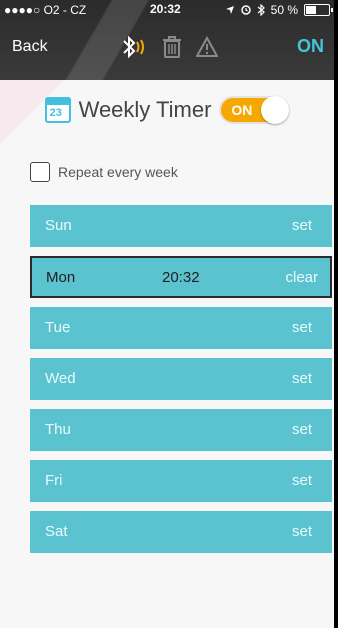 This screenshot has width=338, height=628. What do you see at coordinates (55, 113) in the screenshot?
I see `calendar-day: 23` at bounding box center [55, 113].